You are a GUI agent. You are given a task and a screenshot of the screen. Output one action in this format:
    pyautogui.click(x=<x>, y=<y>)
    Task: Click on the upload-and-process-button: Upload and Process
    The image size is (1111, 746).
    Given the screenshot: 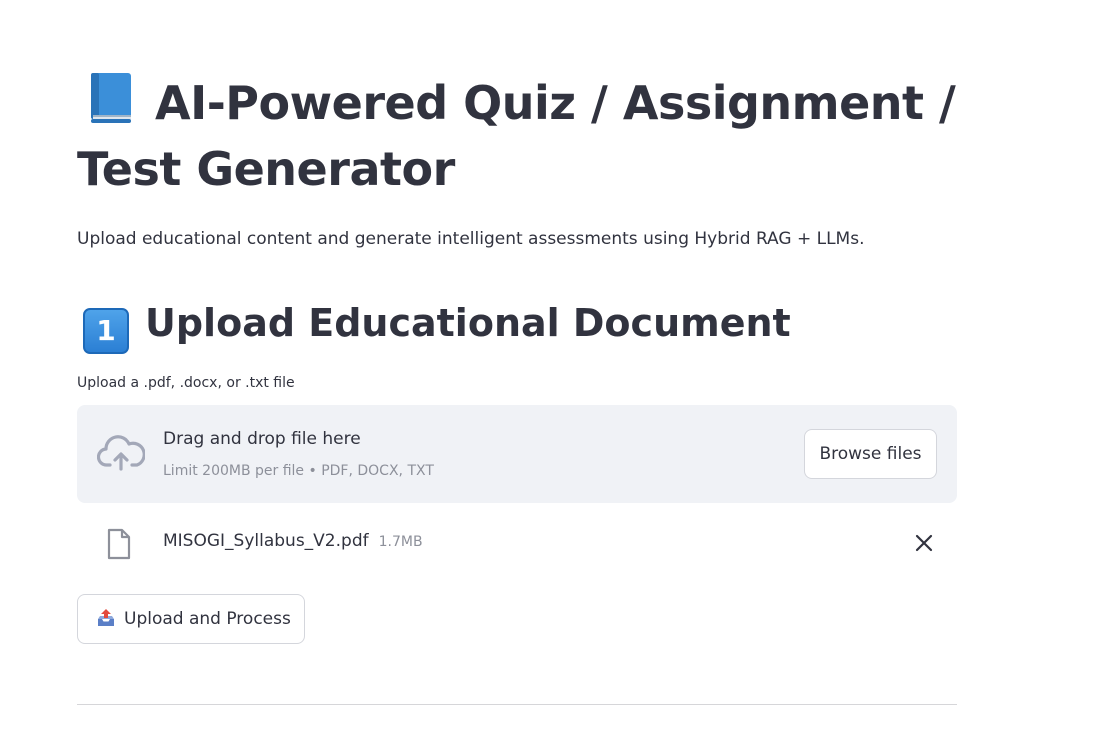 What is the action you would take?
    pyautogui.click(x=191, y=619)
    